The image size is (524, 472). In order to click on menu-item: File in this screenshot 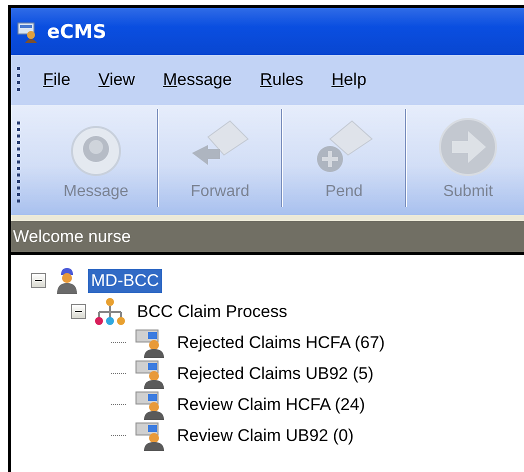, I will do `click(56, 80)`.